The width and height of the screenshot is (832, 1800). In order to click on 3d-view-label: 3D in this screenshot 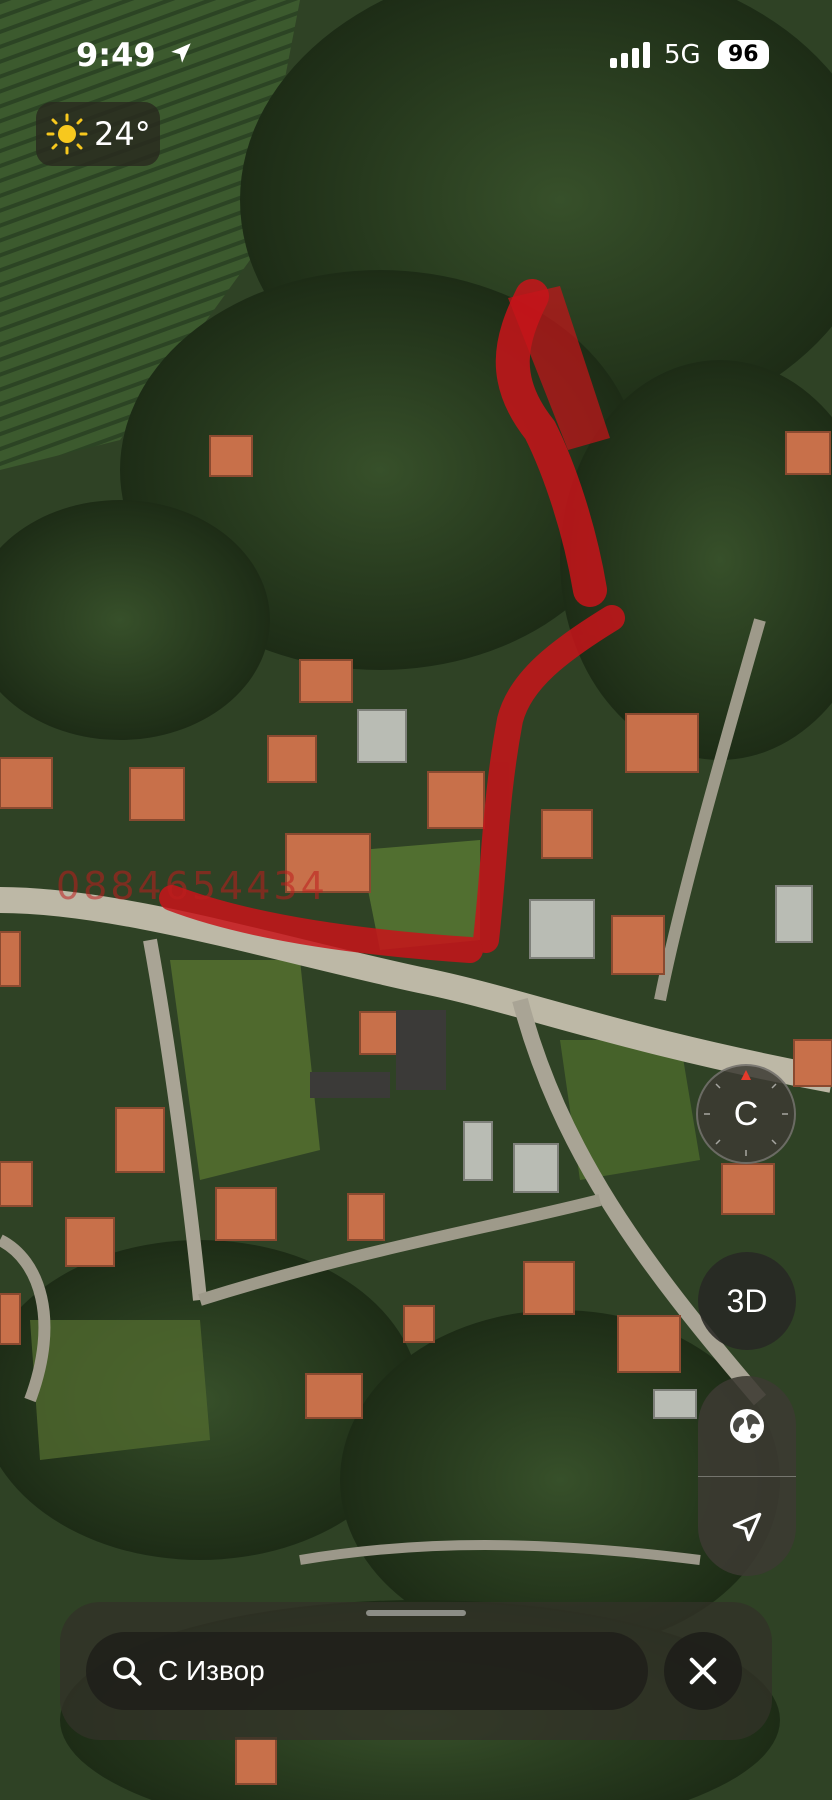, I will do `click(747, 1300)`.